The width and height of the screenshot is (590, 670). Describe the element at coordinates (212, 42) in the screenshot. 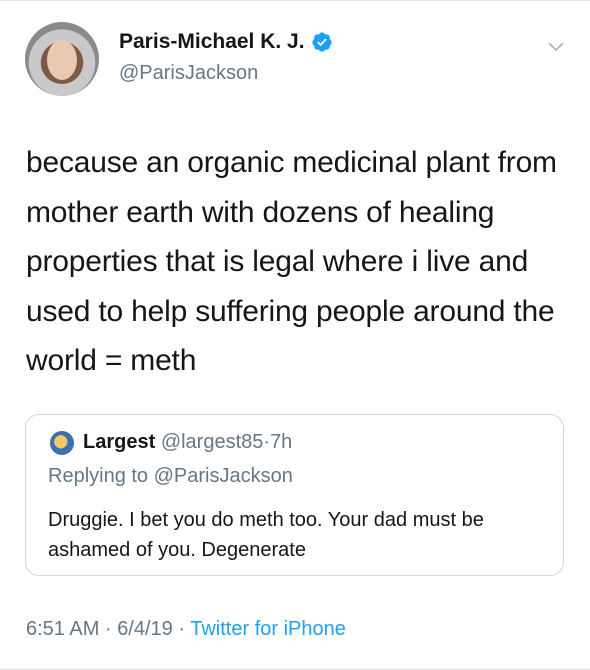

I see `author-display-name: Paris-Michael K. J.` at that location.